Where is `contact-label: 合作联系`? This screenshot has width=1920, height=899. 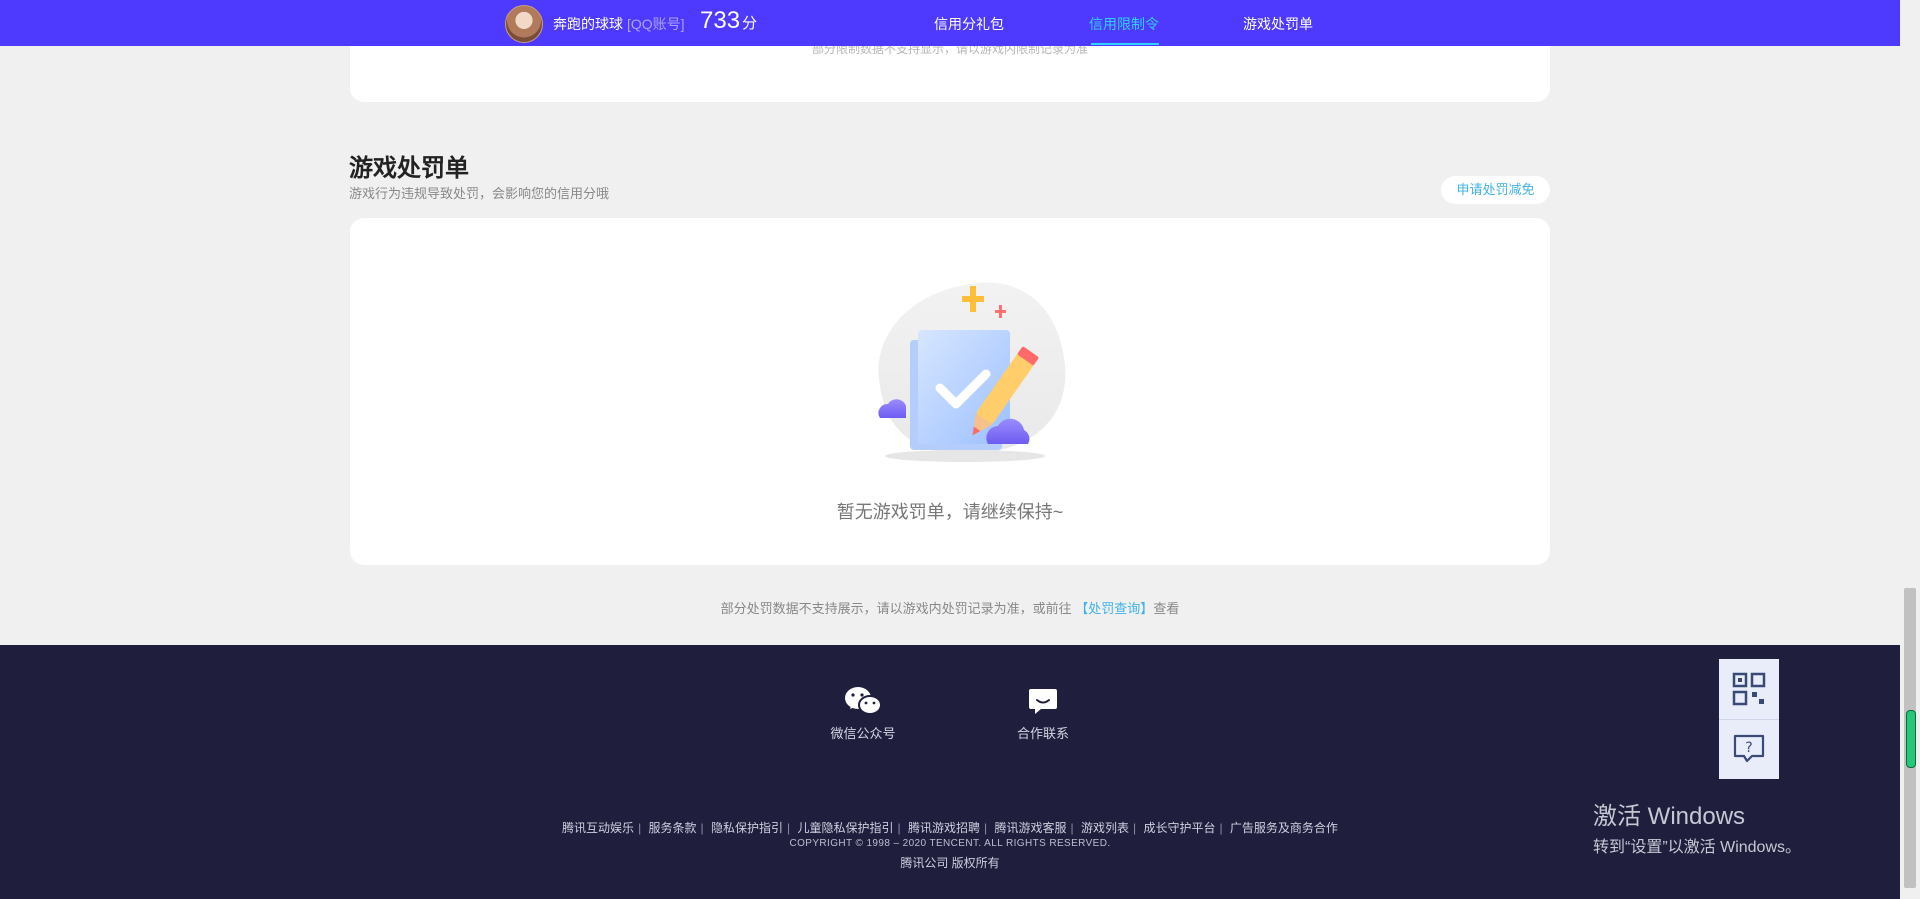
contact-label: 合作联系 is located at coordinates (1042, 733).